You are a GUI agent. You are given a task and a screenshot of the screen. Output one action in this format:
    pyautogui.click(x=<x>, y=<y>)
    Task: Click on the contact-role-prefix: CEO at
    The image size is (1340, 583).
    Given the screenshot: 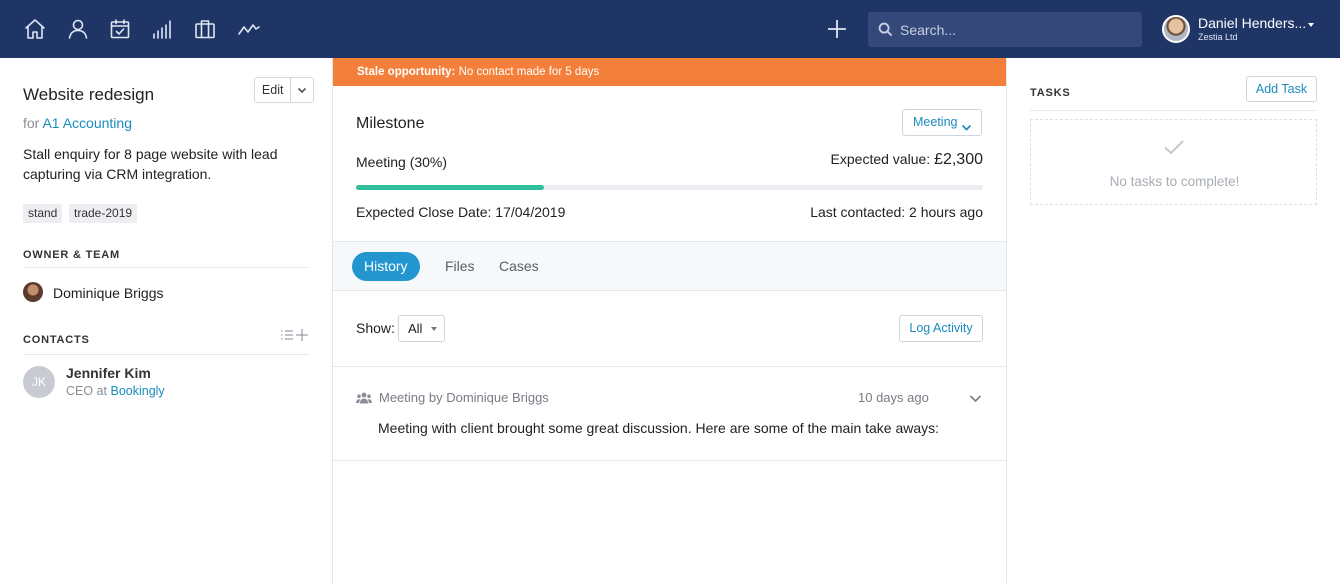 What is the action you would take?
    pyautogui.click(x=86, y=391)
    